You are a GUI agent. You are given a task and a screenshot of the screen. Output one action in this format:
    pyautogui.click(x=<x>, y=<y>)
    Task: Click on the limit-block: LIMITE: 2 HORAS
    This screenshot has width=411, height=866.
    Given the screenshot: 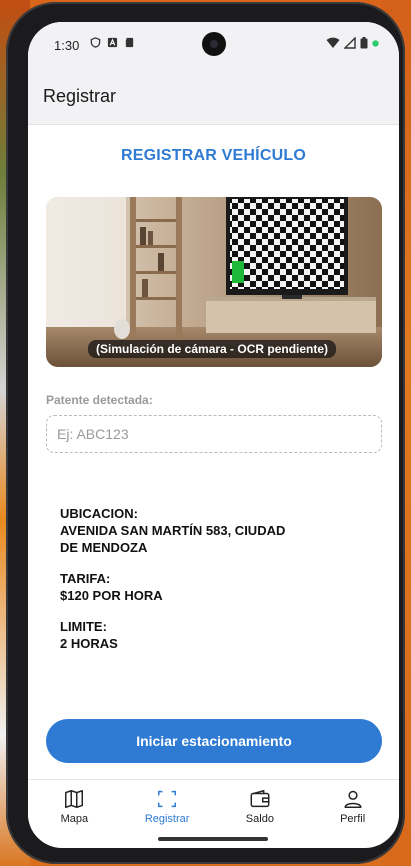 What is the action you would take?
    pyautogui.click(x=210, y=635)
    